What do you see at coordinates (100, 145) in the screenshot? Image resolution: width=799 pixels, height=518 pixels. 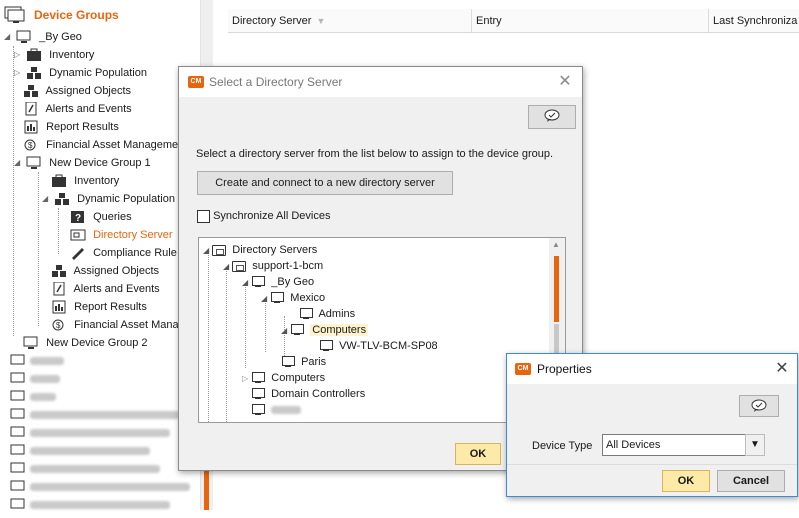 I see `tree-item-financial-asset: $ Financial Asset Manageme` at bounding box center [100, 145].